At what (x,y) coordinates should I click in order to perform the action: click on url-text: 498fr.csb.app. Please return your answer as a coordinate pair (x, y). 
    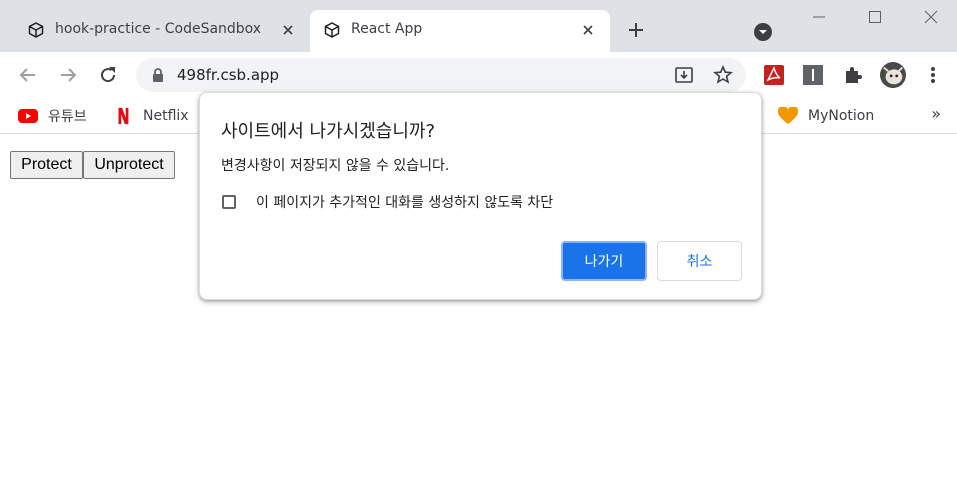
    Looking at the image, I should click on (228, 75).